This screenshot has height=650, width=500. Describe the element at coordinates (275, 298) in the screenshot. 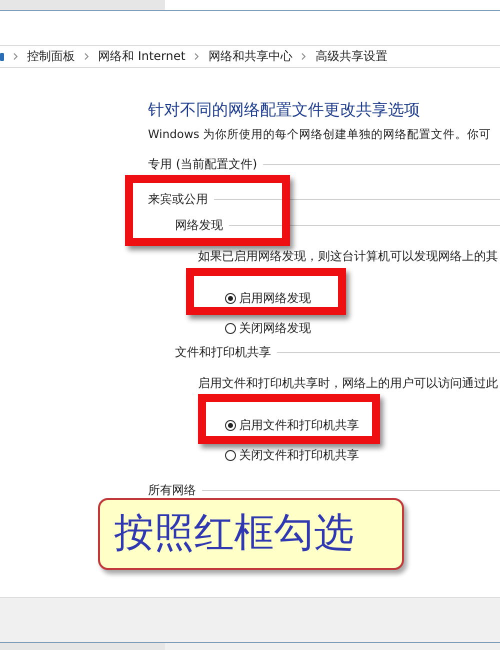

I see `option-label: 启用网络发现` at that location.